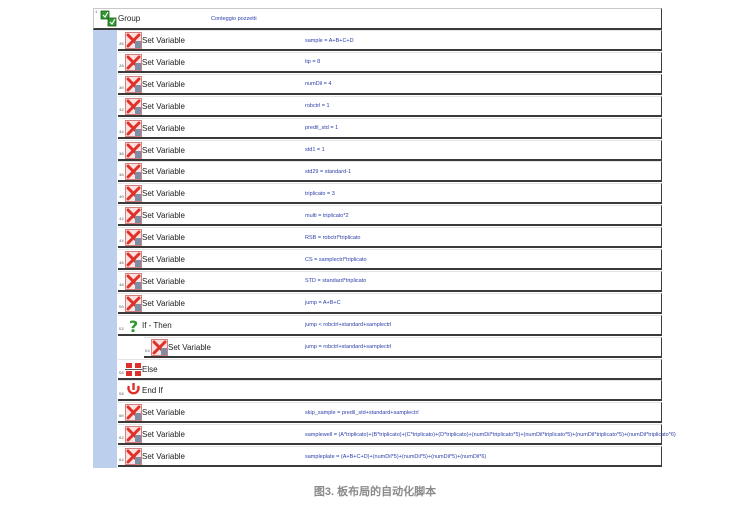  I want to click on script-step-row: 42 Set Variable multi = triplicato*2, so click(390, 216).